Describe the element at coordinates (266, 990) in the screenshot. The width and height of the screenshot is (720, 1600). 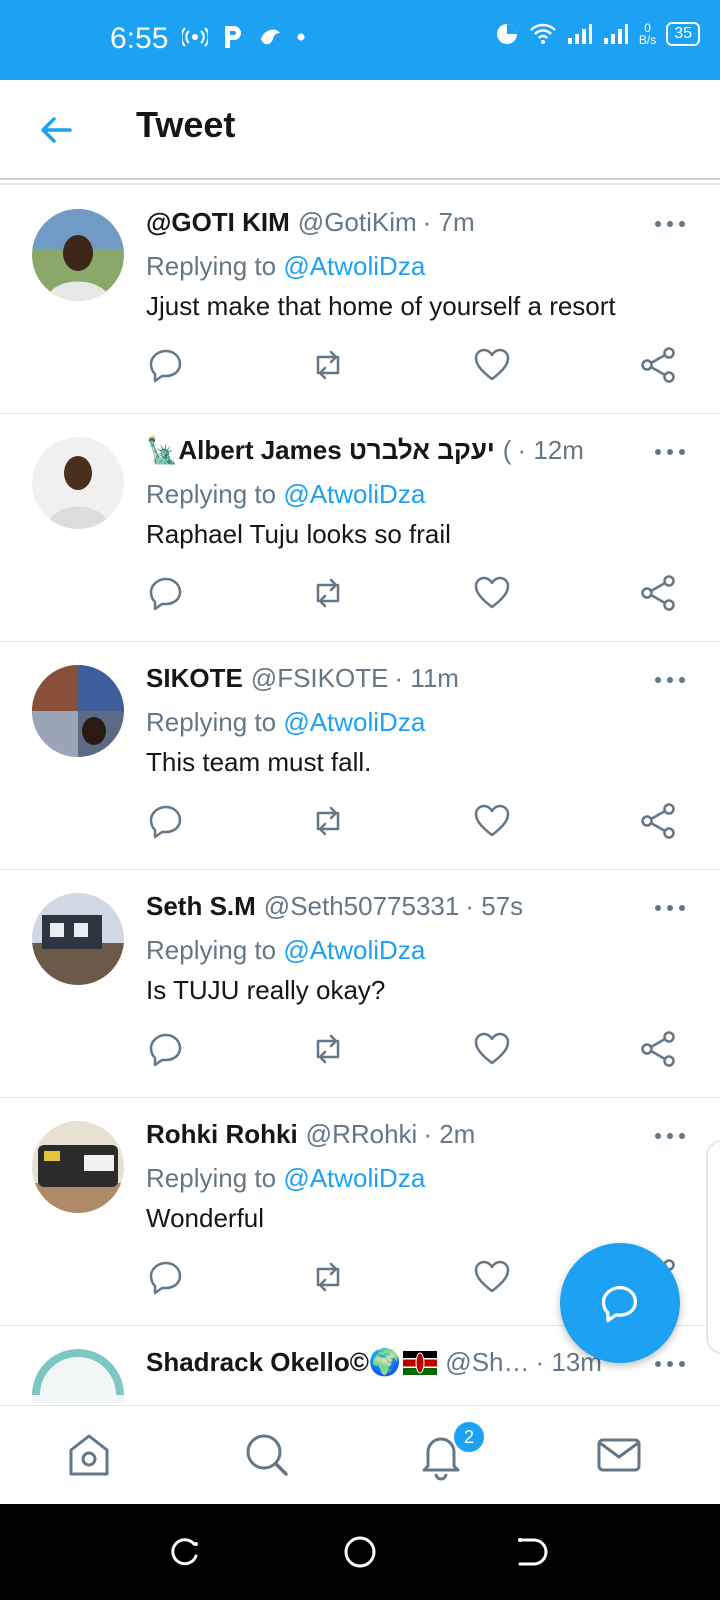
I see `tweet-text: Is TUJU really okay?` at that location.